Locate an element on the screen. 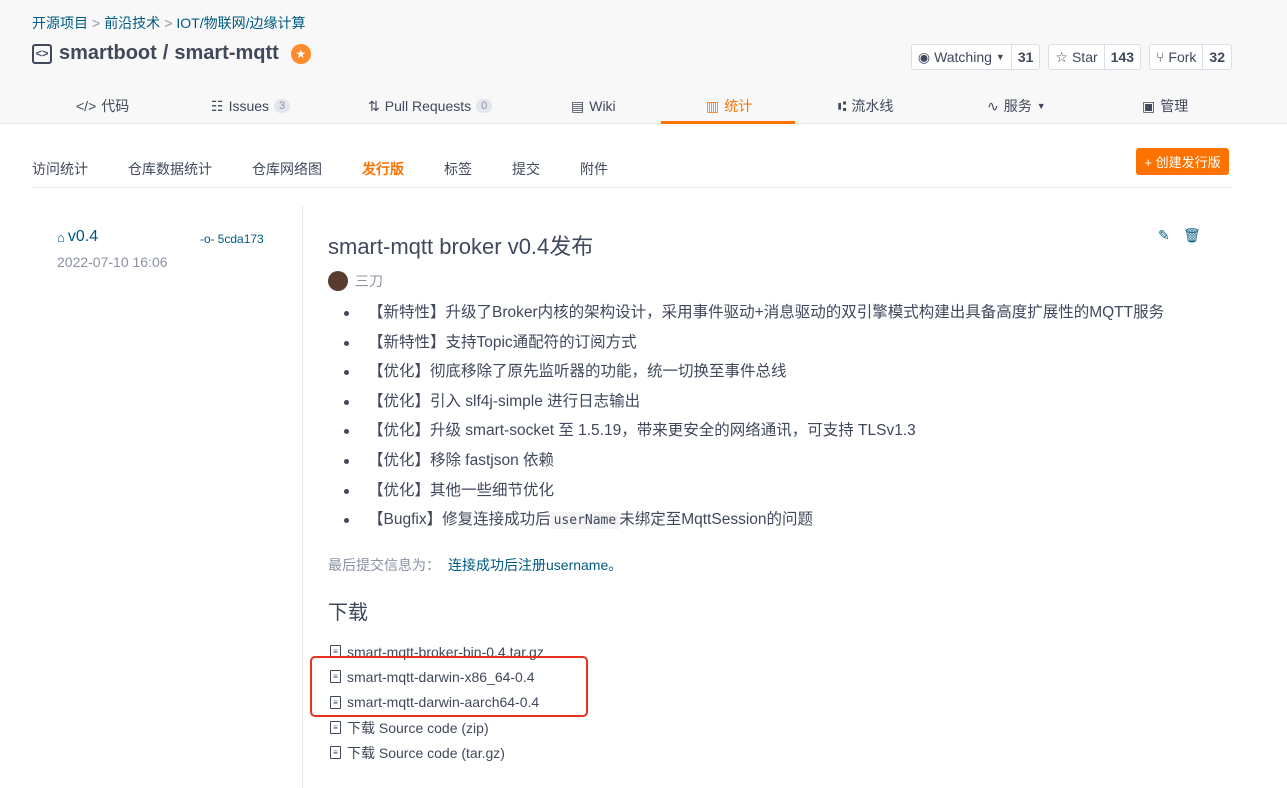  repo-owner: smartboot is located at coordinates (108, 53).